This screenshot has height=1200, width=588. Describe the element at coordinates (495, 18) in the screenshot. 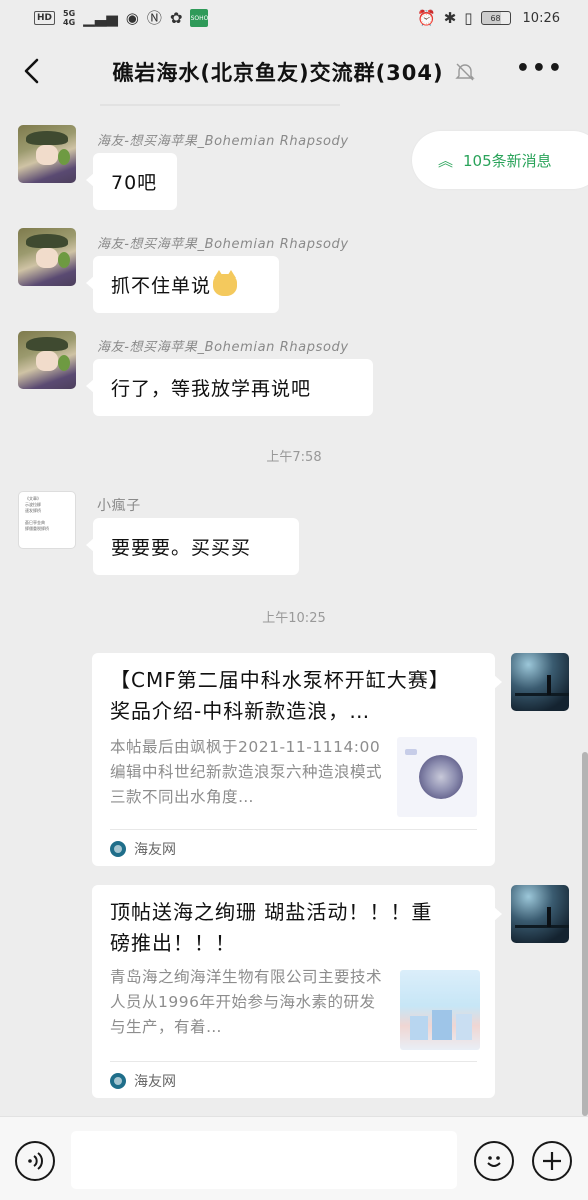

I see `battery-indicator: 68` at that location.